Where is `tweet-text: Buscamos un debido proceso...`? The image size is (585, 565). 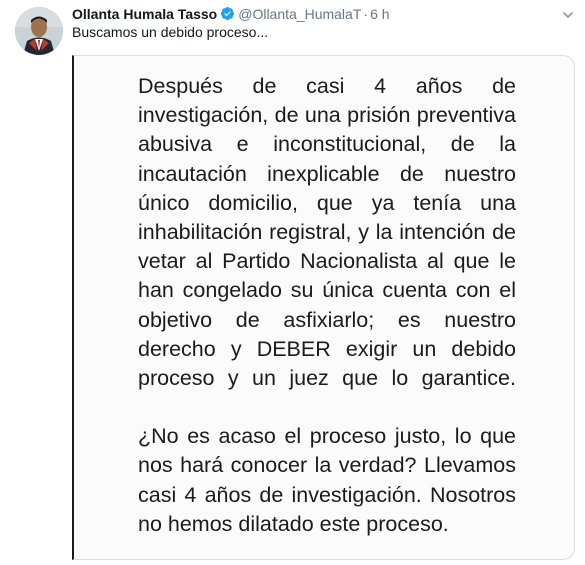
tweet-text: Buscamos un debido proceso... is located at coordinates (170, 32).